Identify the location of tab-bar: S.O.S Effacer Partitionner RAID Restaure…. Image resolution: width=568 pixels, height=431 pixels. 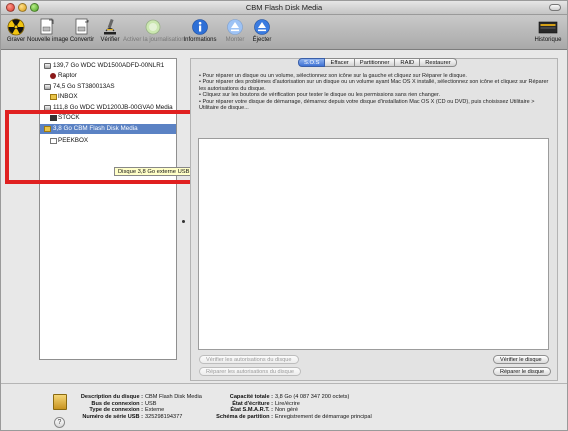
(377, 63).